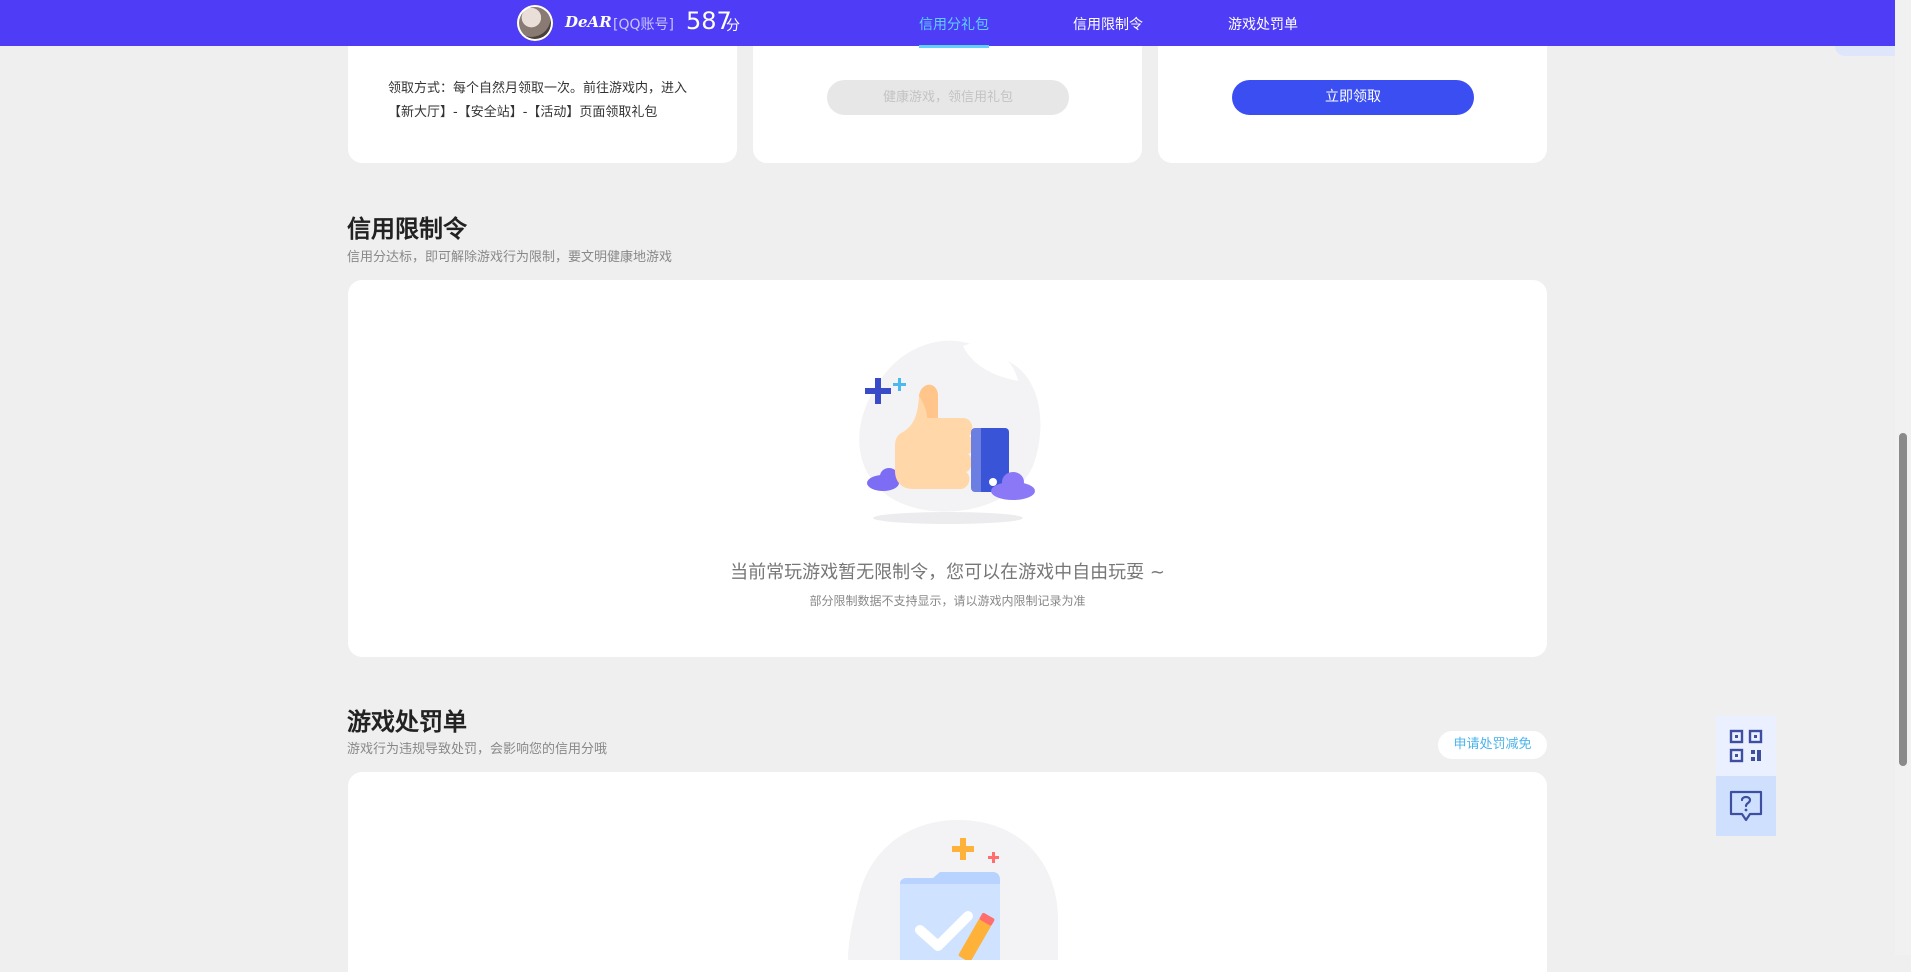 The height and width of the screenshot is (972, 1911). I want to click on tab-credit-gift: 信用分礼包, so click(954, 31).